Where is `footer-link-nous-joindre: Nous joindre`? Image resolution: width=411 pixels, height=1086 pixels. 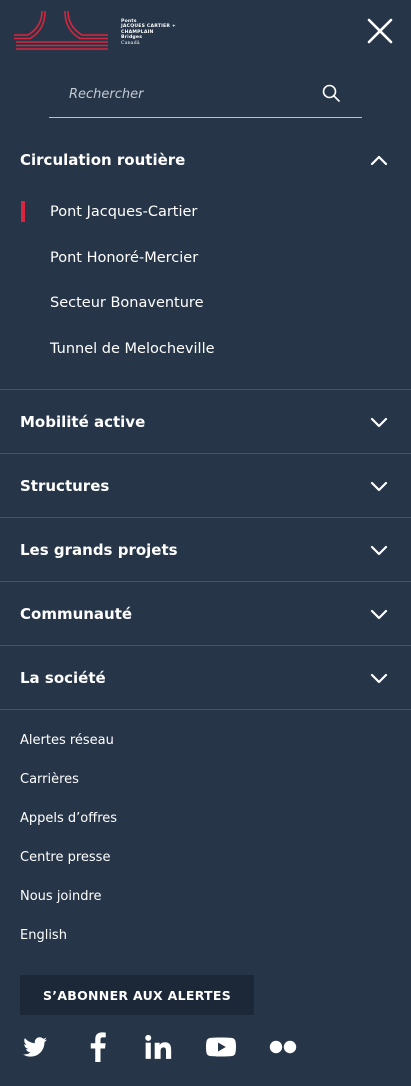 footer-link-nous-joindre: Nous joindre is located at coordinates (61, 897).